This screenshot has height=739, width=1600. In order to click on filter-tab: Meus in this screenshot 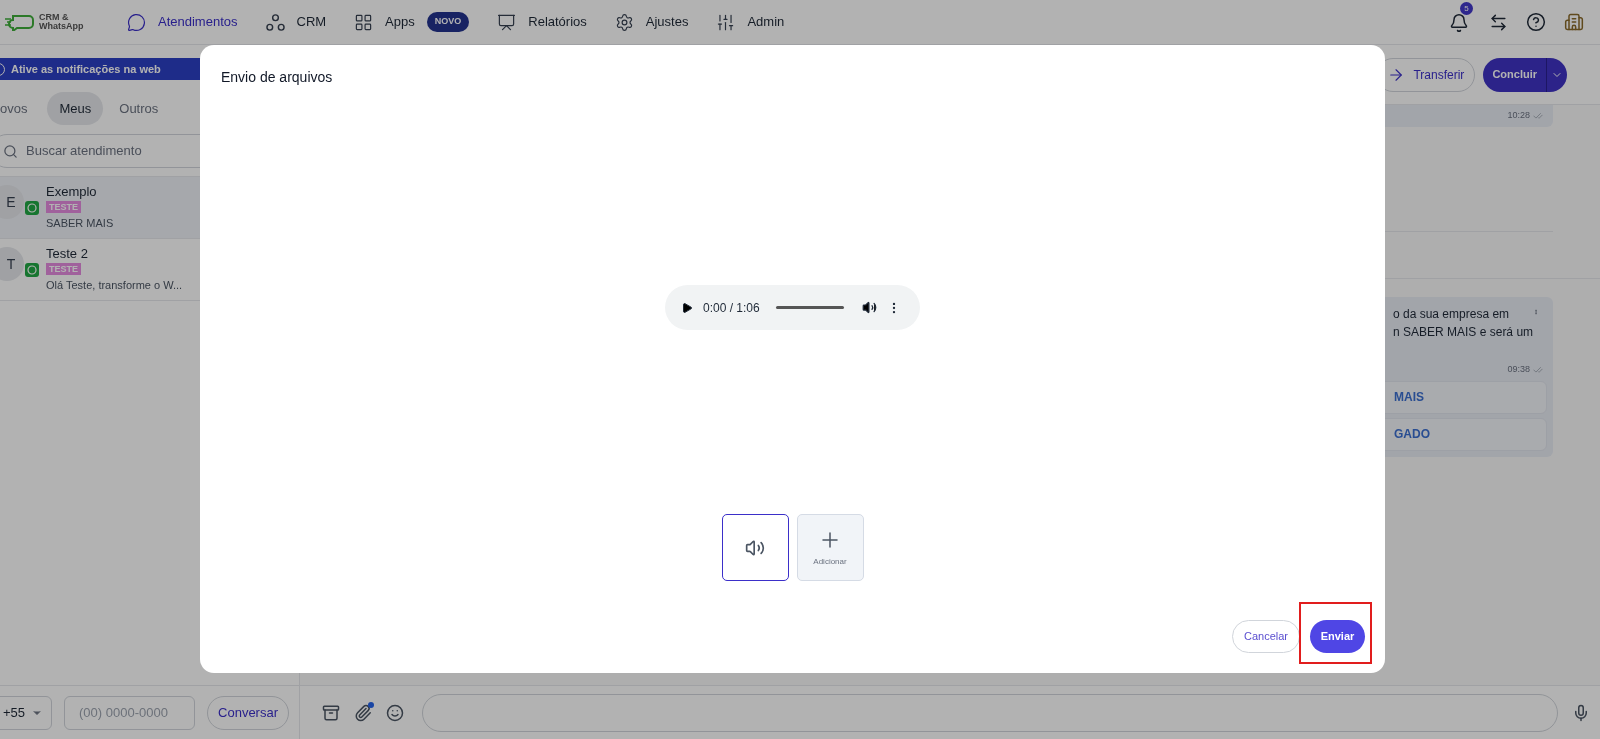, I will do `click(75, 108)`.